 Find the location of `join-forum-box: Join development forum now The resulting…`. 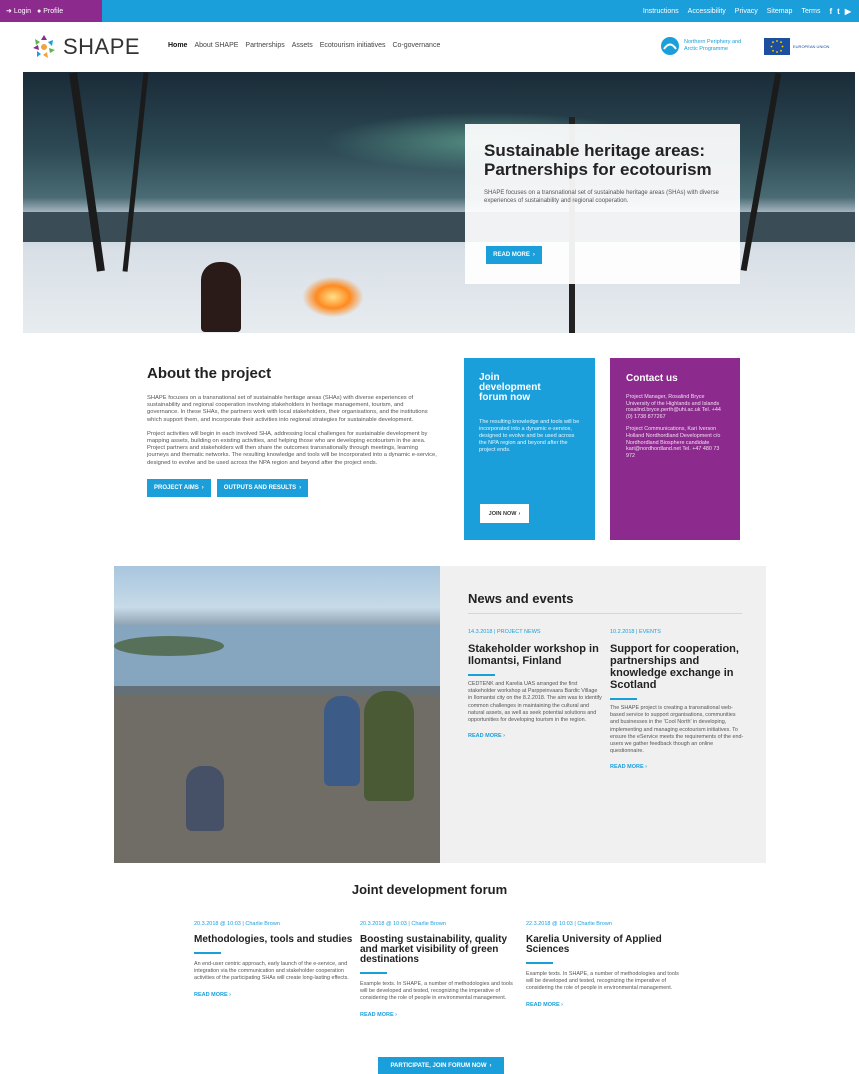

join-forum-box: Join development forum now The resulting… is located at coordinates (529, 449).